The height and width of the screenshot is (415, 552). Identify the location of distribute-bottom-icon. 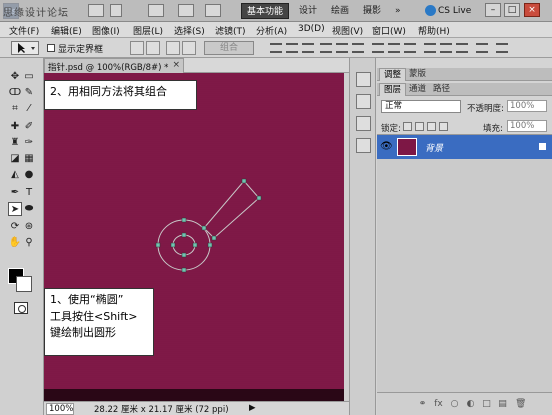
(410, 48).